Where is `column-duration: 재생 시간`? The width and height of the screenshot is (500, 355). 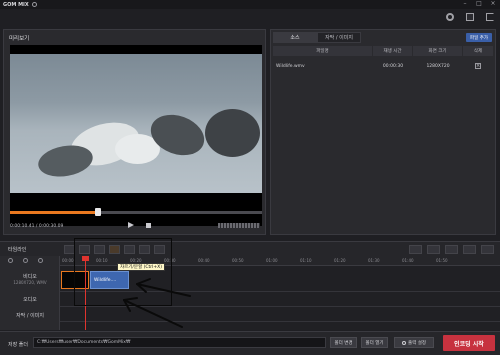
column-duration: 재생 시간 is located at coordinates (393, 51).